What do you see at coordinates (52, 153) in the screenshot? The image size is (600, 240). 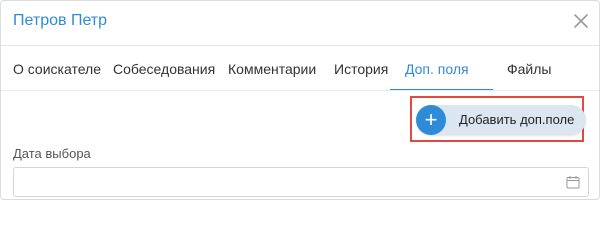 I see `selection-date-label: Дата выбора` at bounding box center [52, 153].